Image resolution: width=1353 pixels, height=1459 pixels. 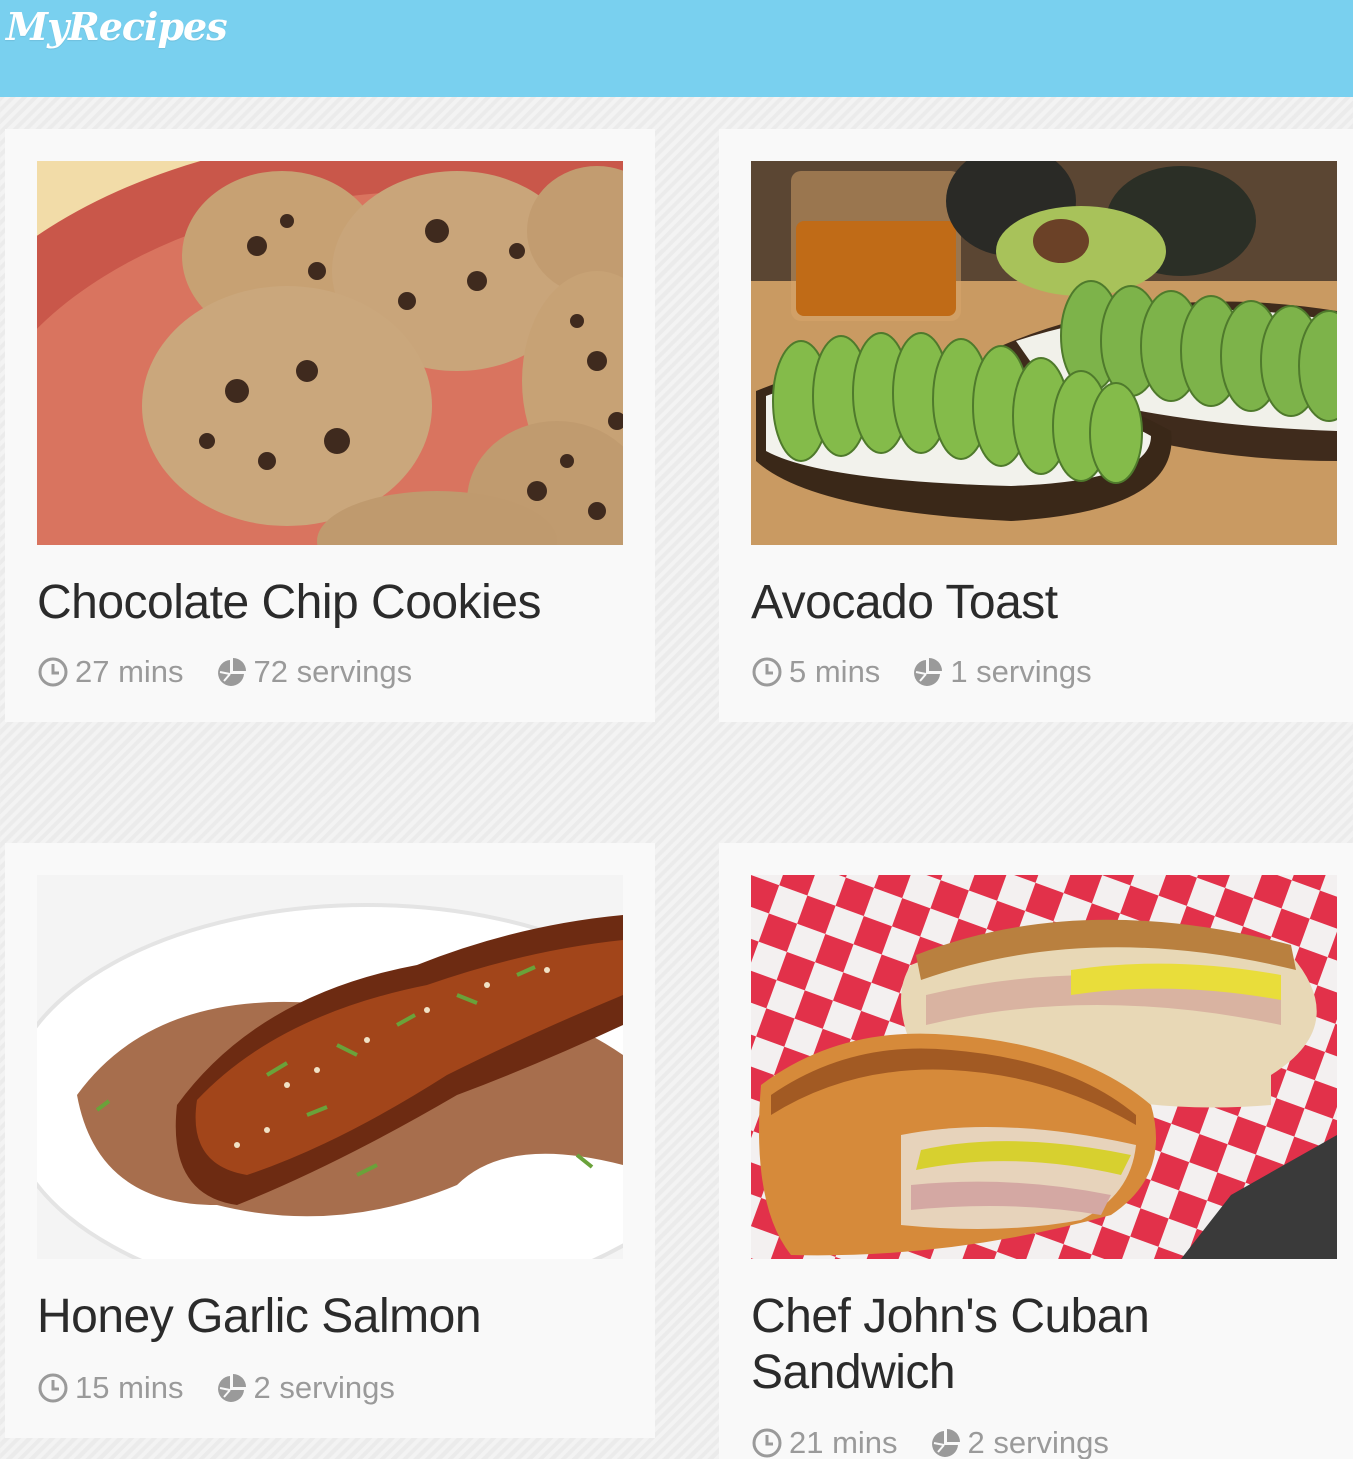 I want to click on honey-garlic-salmon-photo, so click(x=330, y=1067).